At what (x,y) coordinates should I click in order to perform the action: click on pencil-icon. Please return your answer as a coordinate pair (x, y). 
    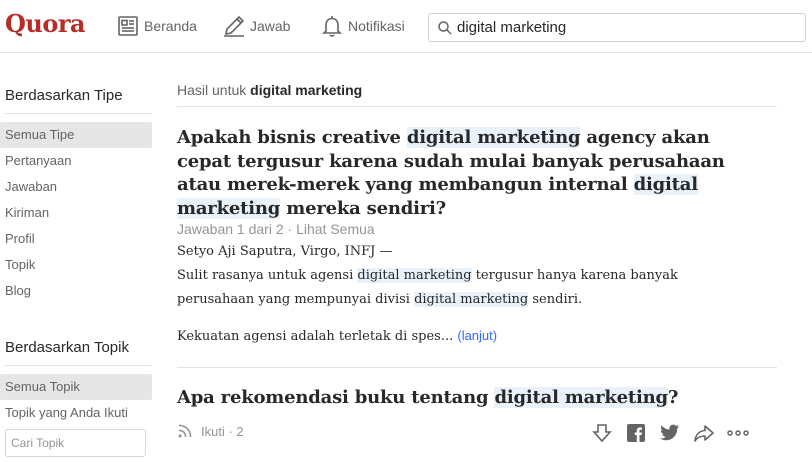
    Looking at the image, I should click on (234, 26).